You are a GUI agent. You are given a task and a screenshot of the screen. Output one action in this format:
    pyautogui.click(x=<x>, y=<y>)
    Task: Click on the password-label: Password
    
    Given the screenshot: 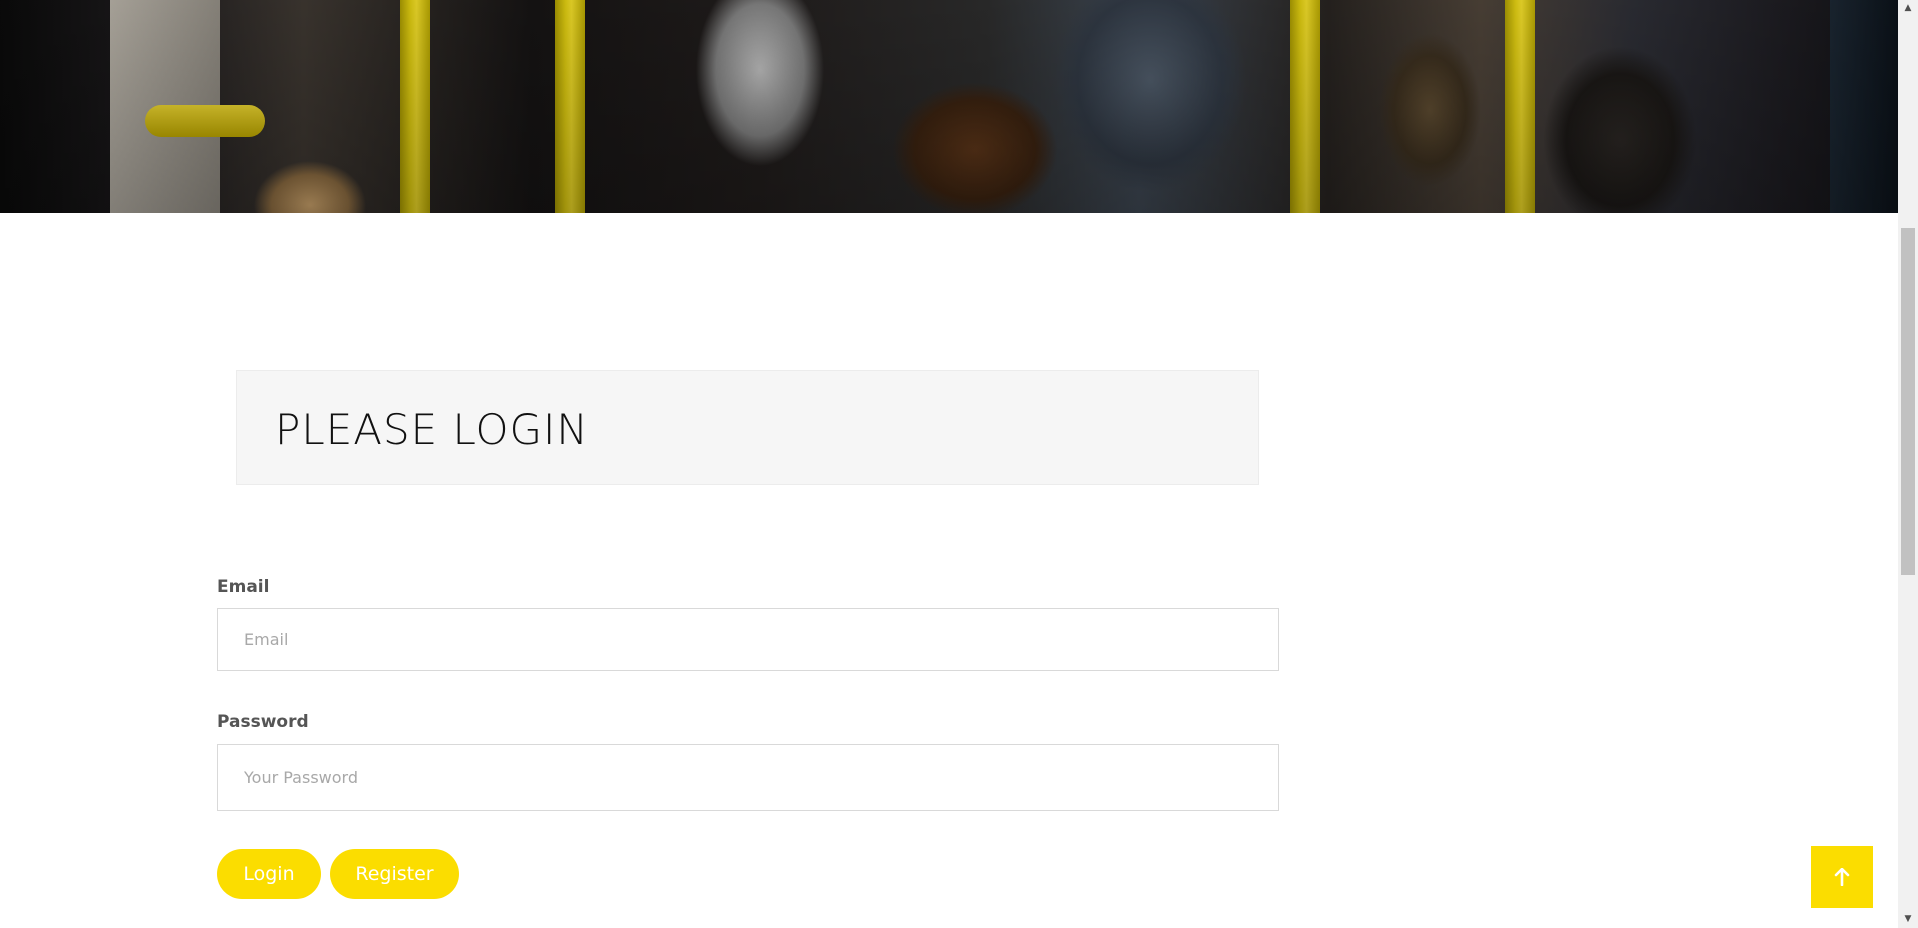 What is the action you would take?
    pyautogui.click(x=263, y=722)
    